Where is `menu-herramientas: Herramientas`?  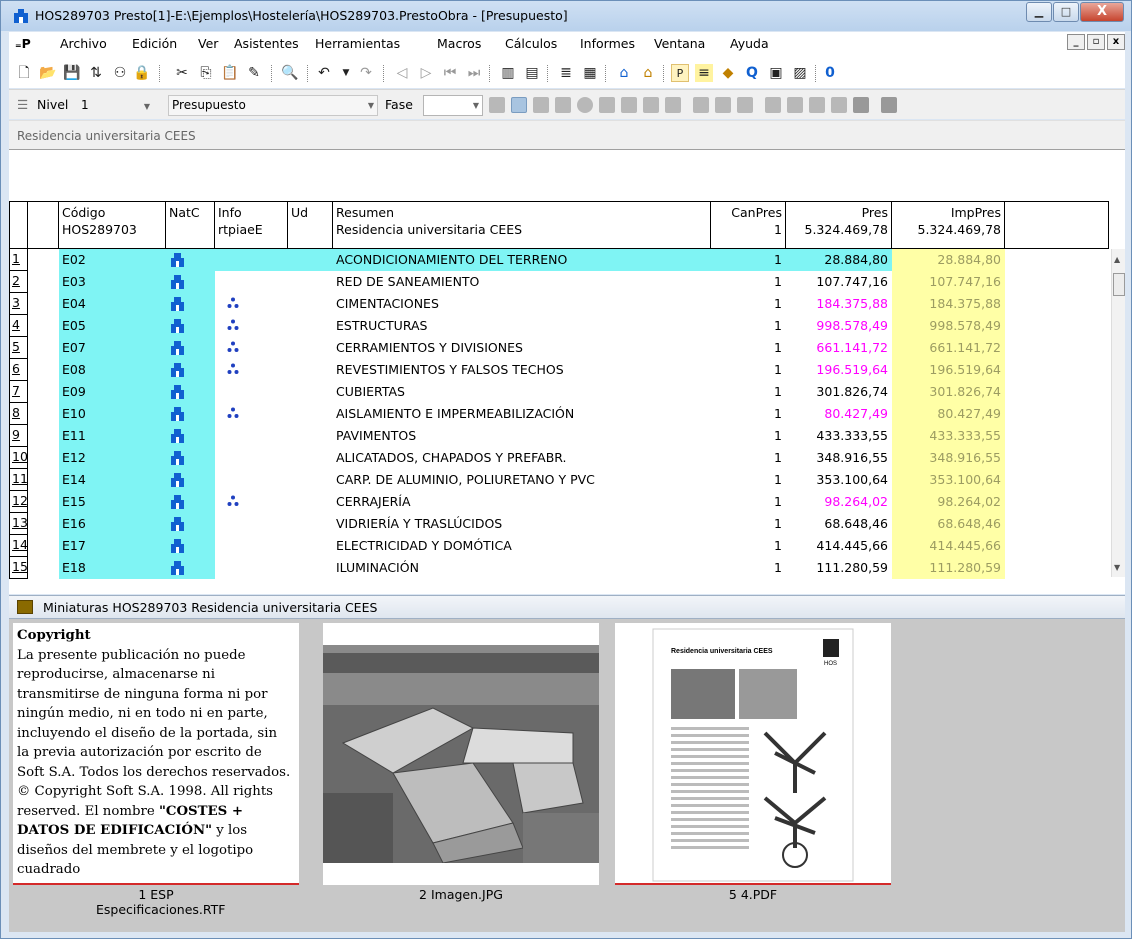 menu-herramientas: Herramientas is located at coordinates (357, 43).